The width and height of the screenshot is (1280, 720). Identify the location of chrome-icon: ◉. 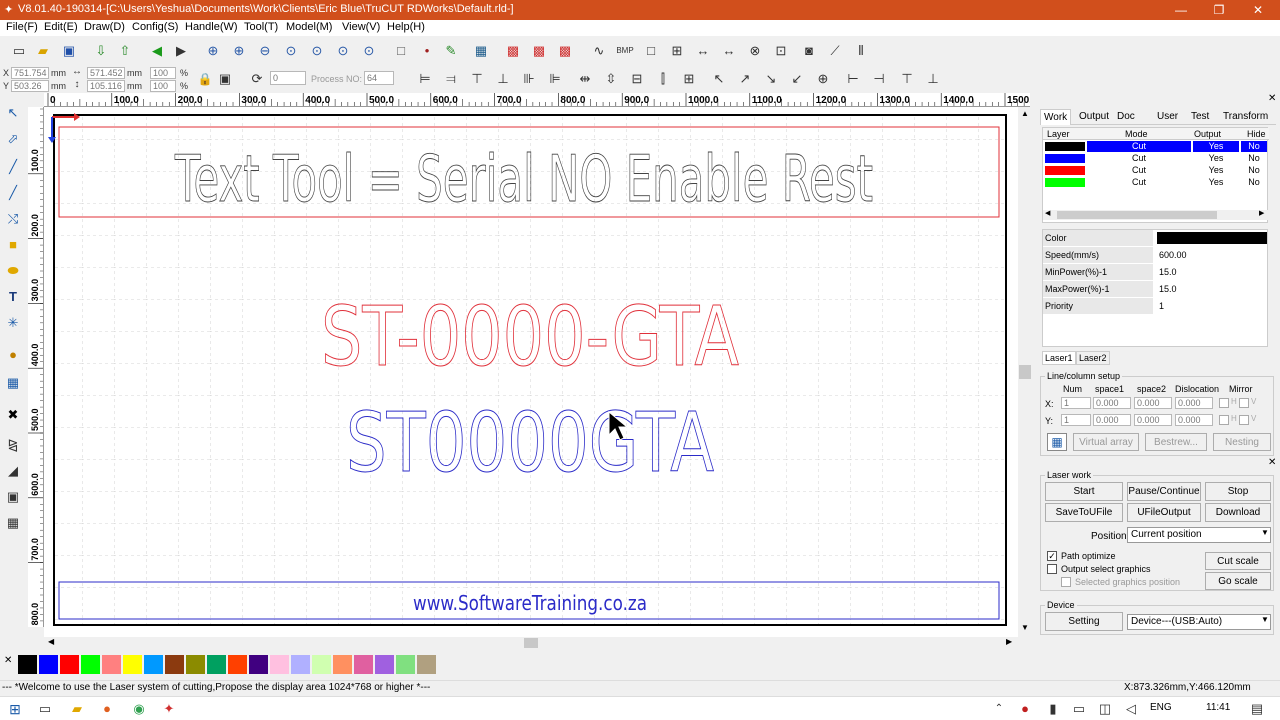
(139, 709).